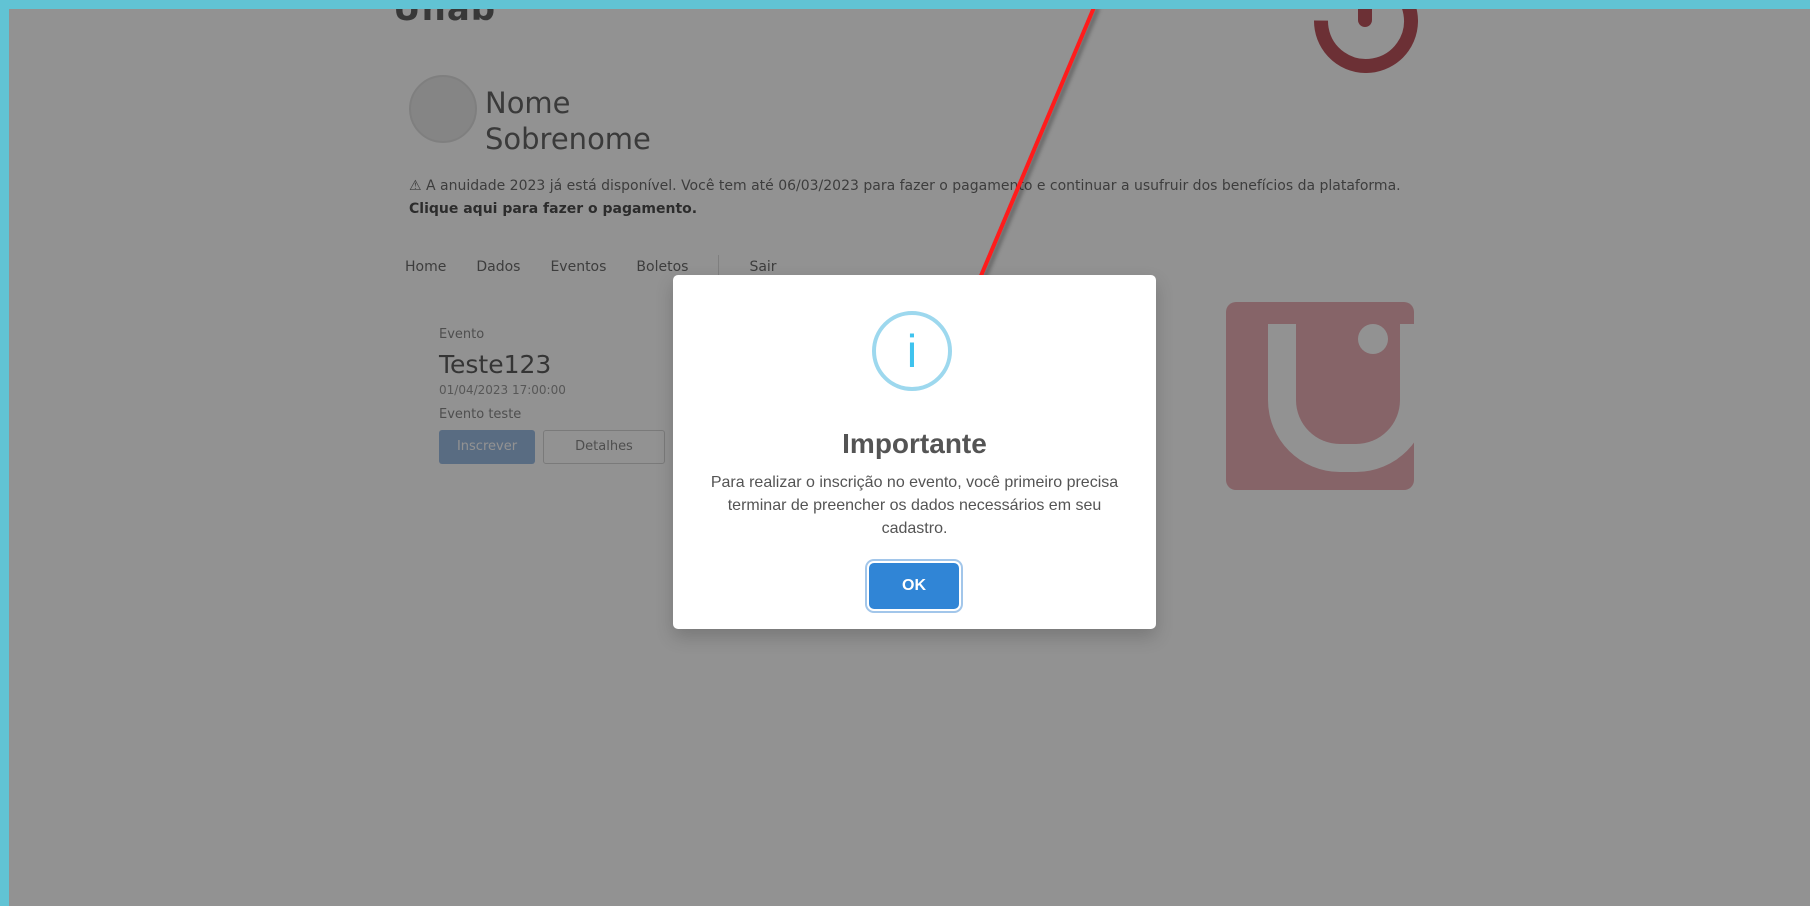 This screenshot has height=906, width=1810. I want to click on ok-button: OK, so click(914, 586).